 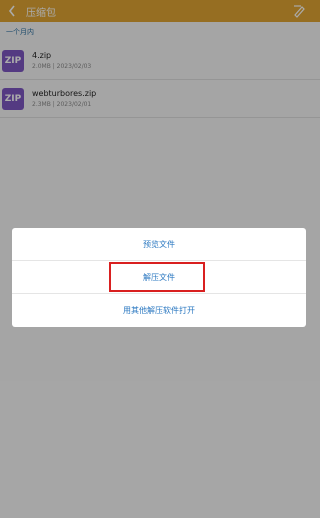 I want to click on highlight-box, so click(x=157, y=277).